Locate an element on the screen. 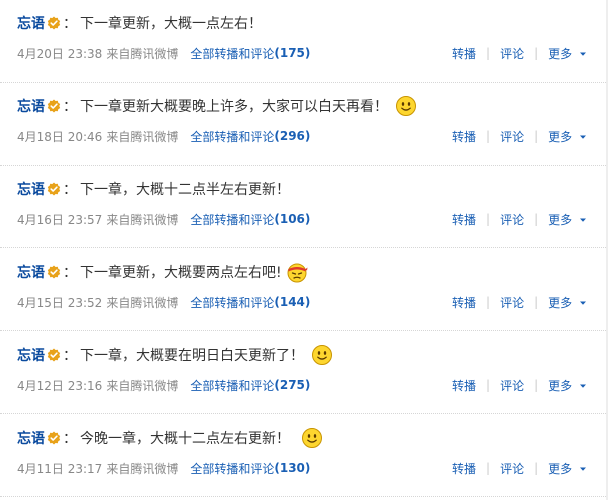  post-content: 下一章更新大概要晚上许多，大家可以白天再看！ is located at coordinates (234, 107).